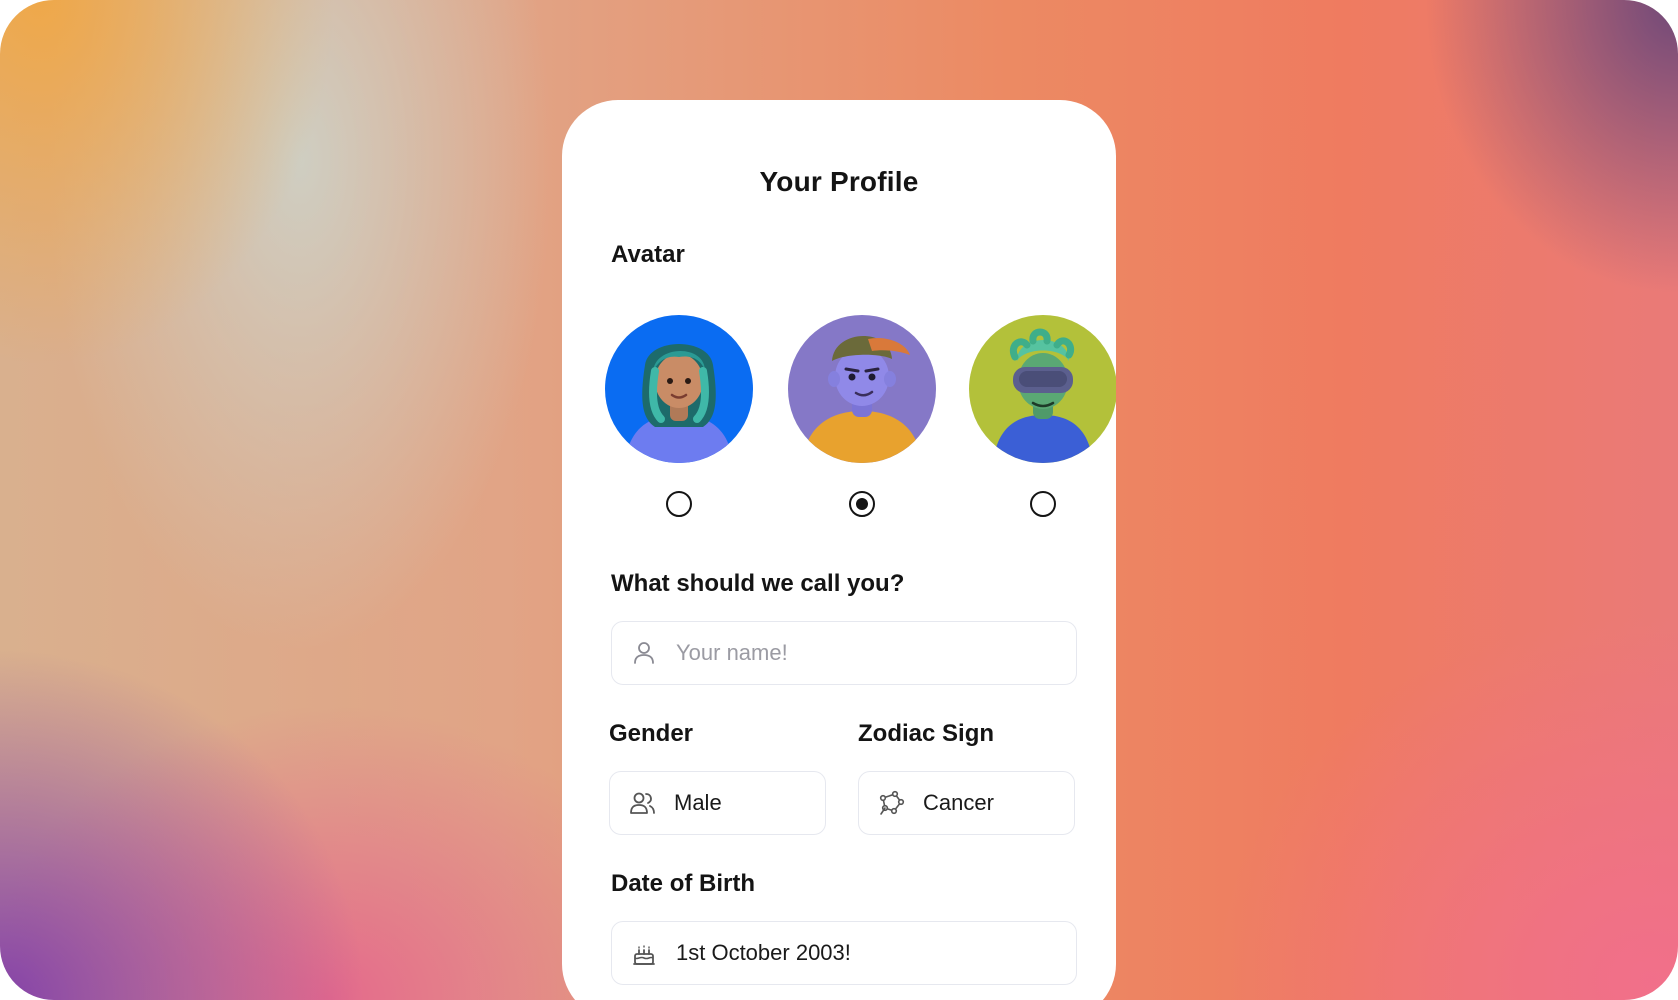  I want to click on avatar-section-label: Avatar, so click(648, 254).